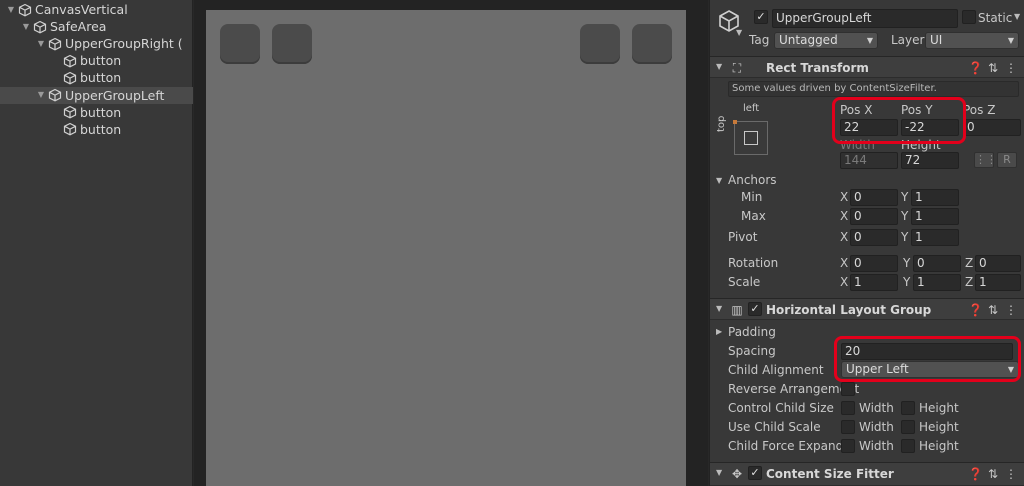  What do you see at coordinates (937, 282) in the screenshot?
I see `scale-y-field: 1` at bounding box center [937, 282].